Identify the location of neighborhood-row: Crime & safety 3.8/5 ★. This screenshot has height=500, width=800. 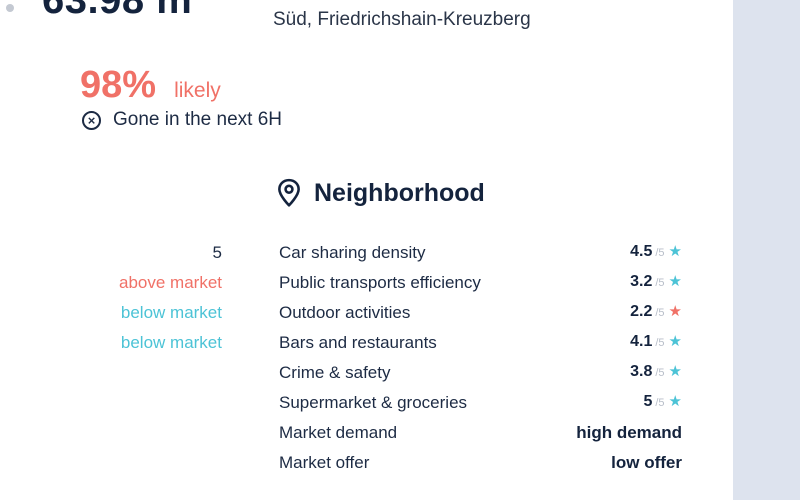
(366, 378).